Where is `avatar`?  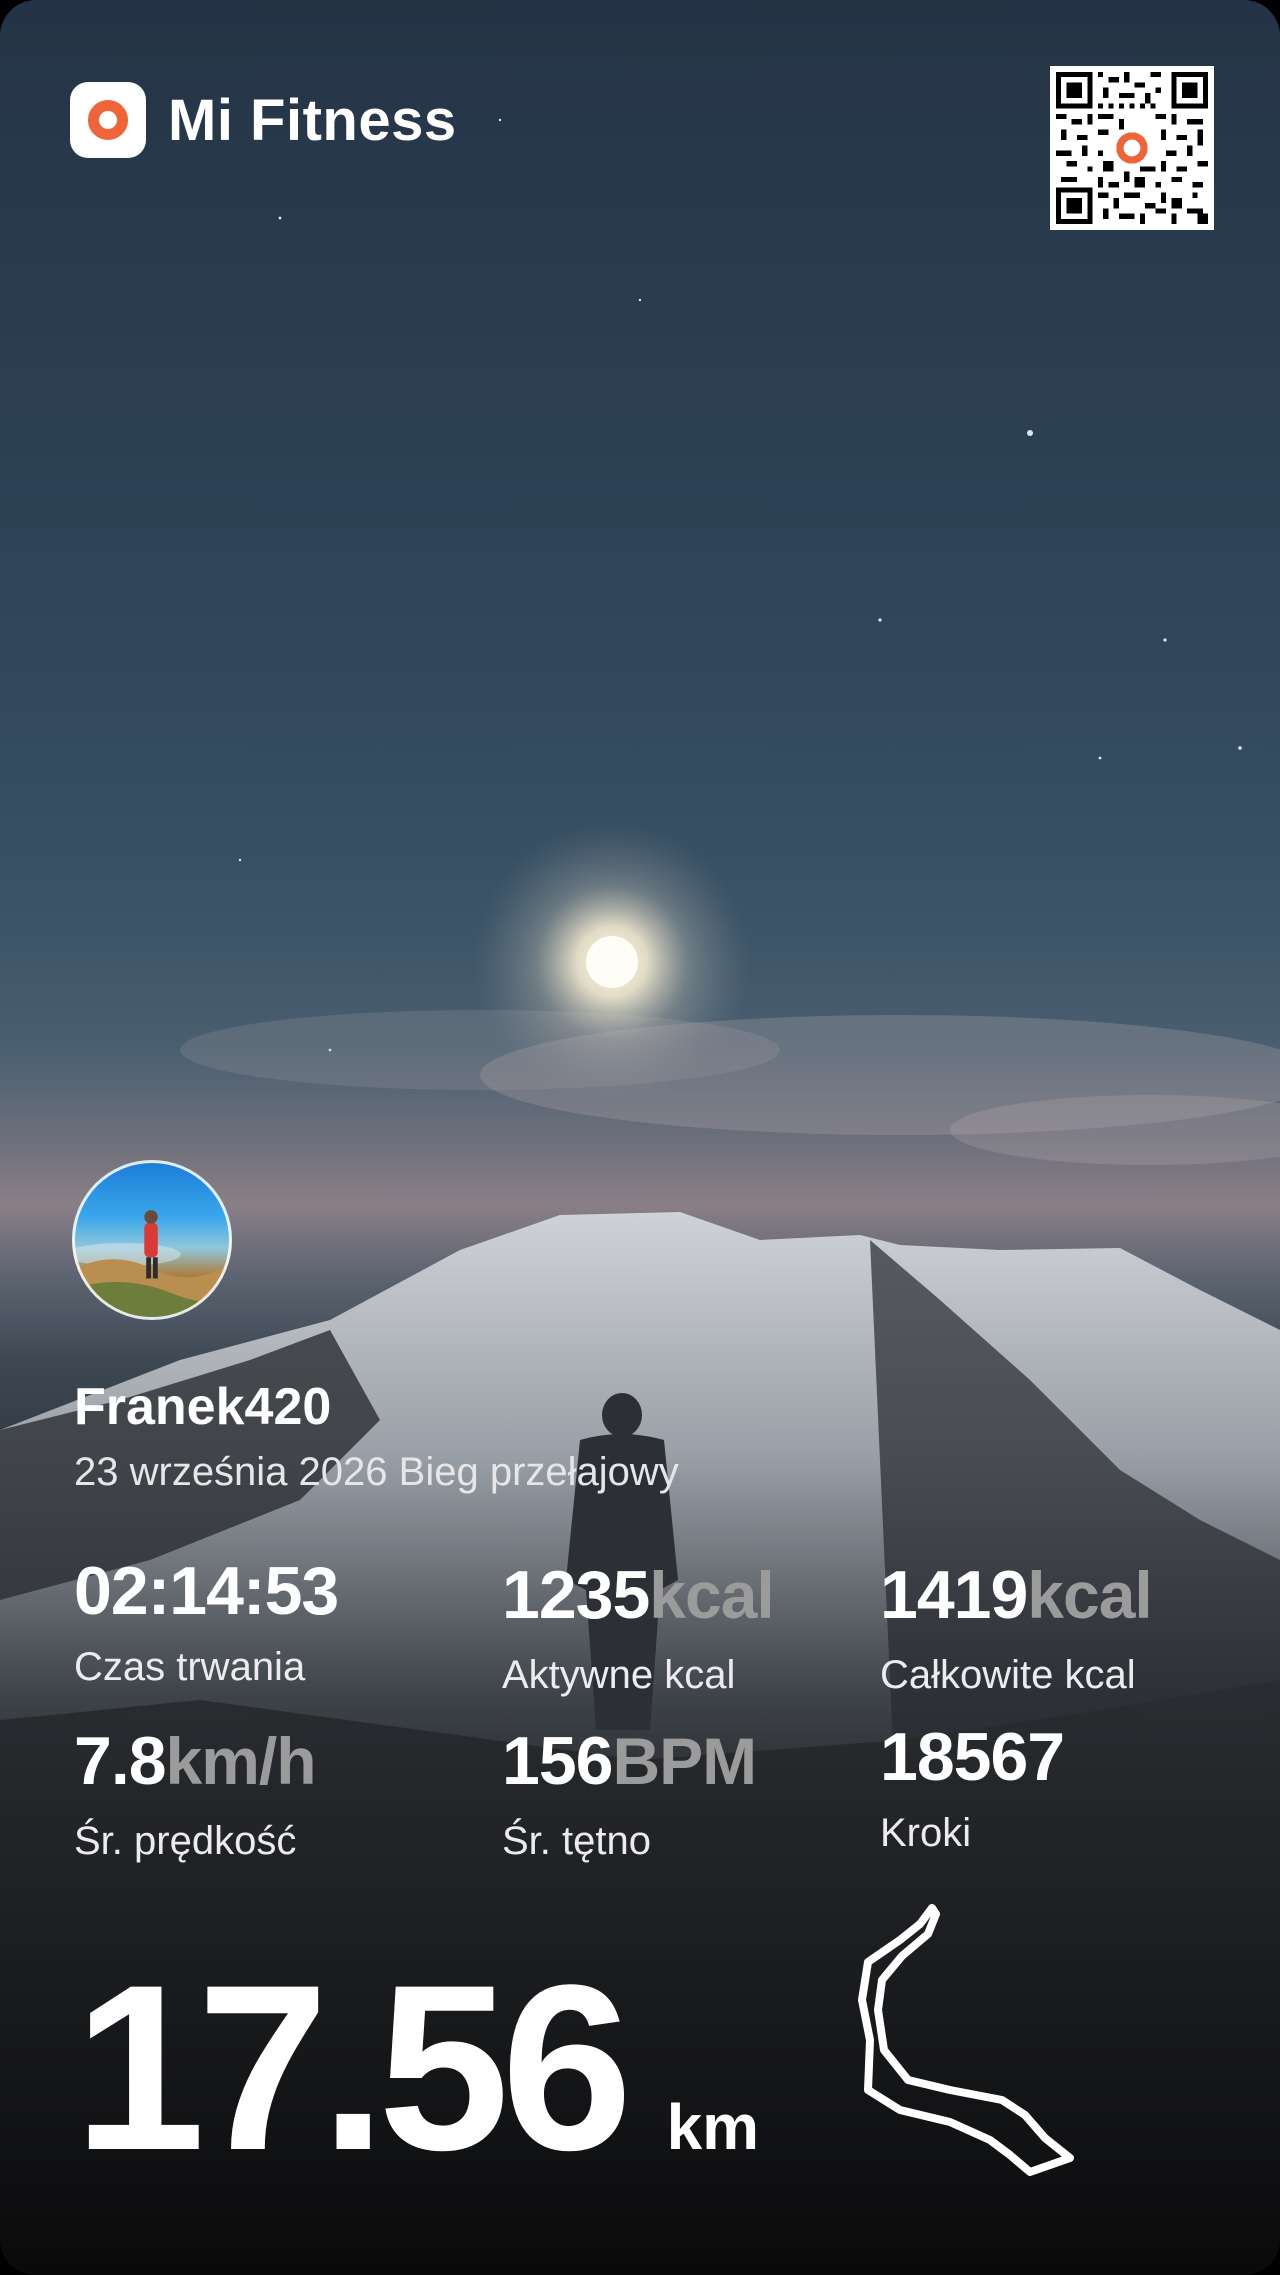
avatar is located at coordinates (152, 1240).